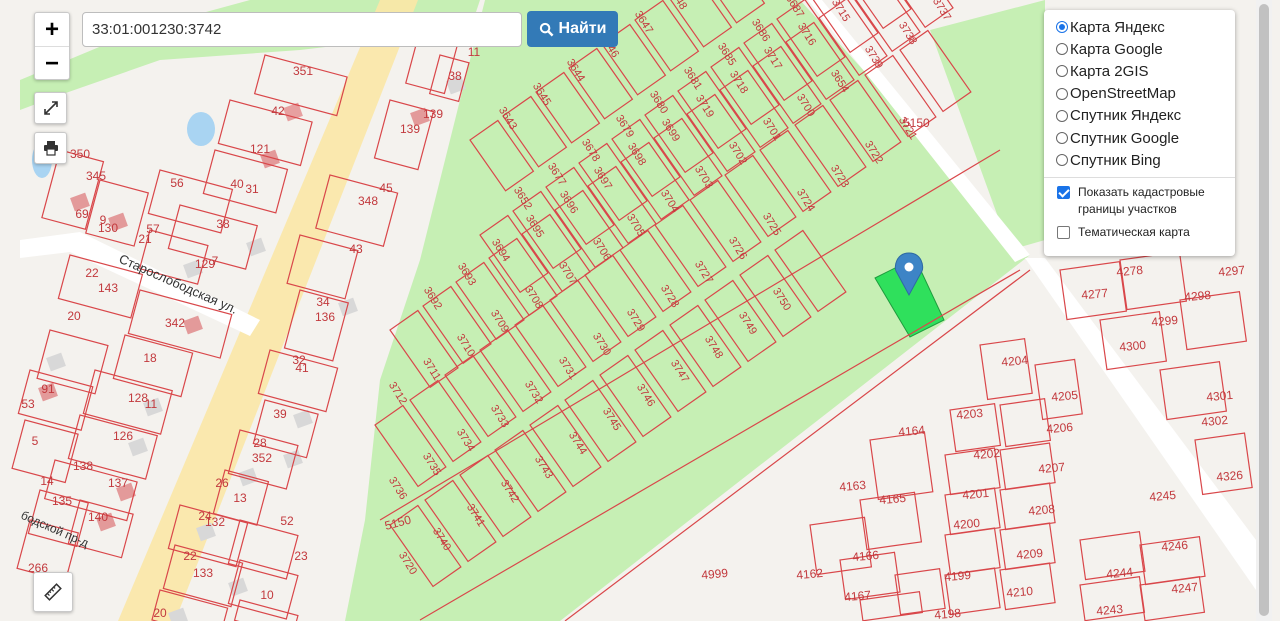 The height and width of the screenshot is (621, 1280). Describe the element at coordinates (1215, 421) in the screenshot. I see `parcel-number: 4302` at that location.